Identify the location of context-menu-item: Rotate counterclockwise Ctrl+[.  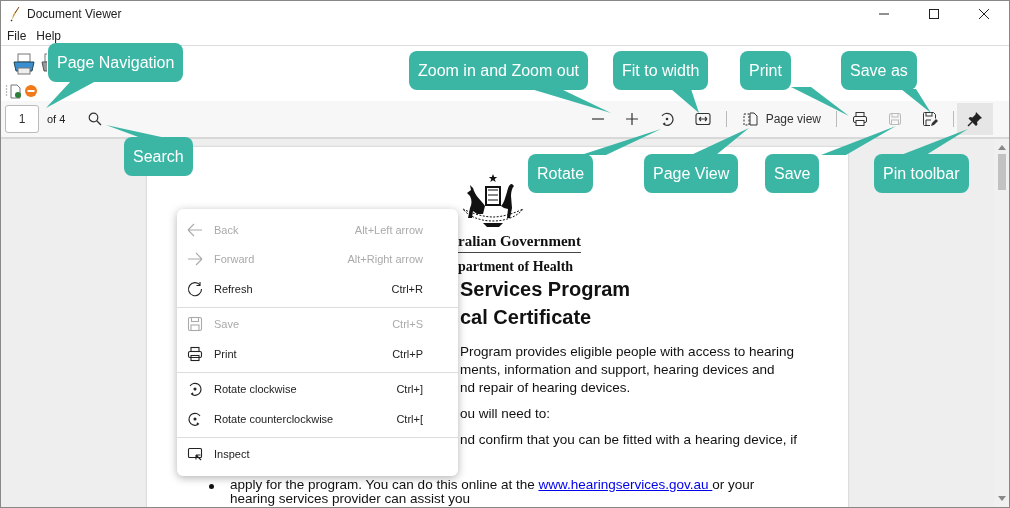
(317, 419).